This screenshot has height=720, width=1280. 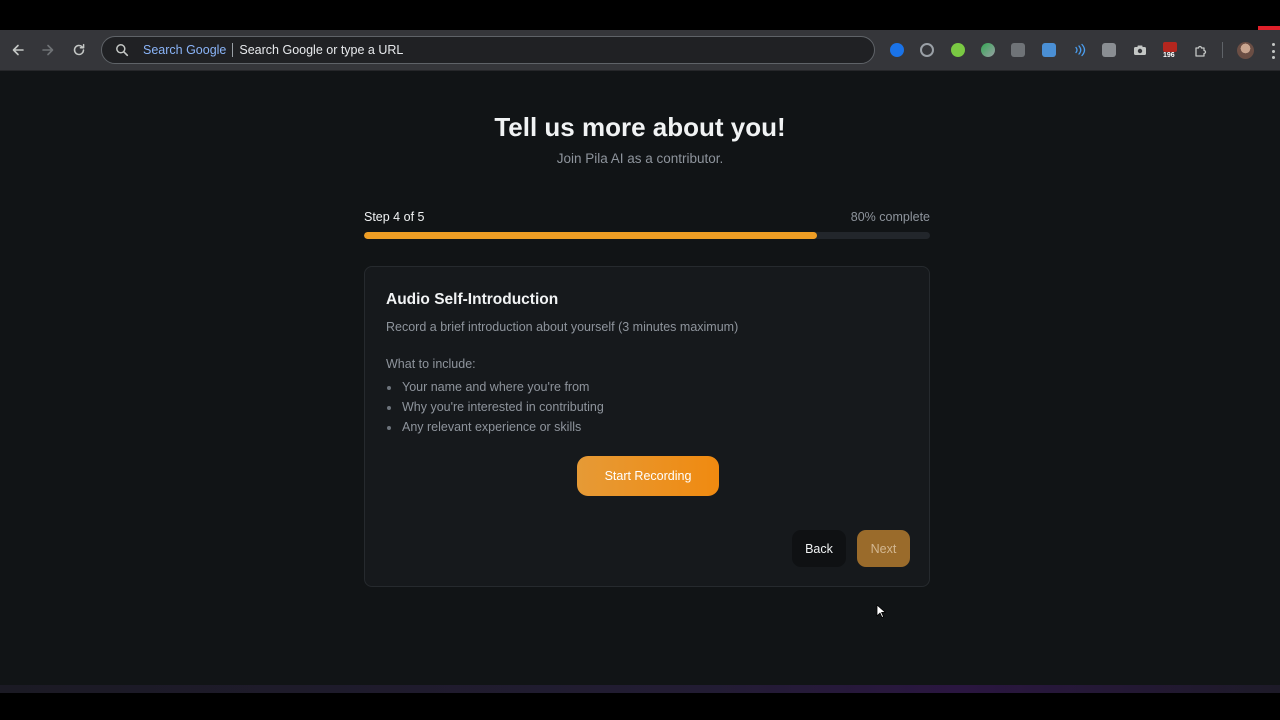 I want to click on puzzle-icon, so click(x=1201, y=50).